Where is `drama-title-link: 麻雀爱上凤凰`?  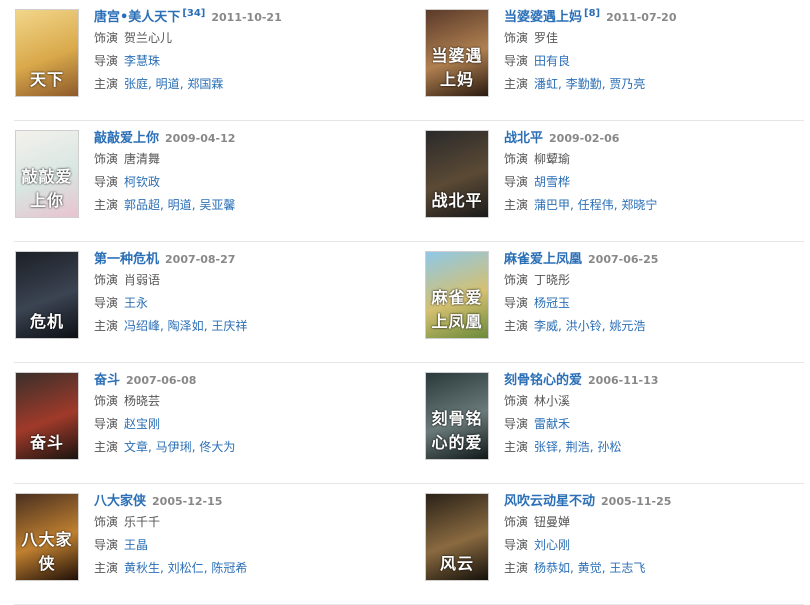
drama-title-link: 麻雀爱上凤凰 is located at coordinates (543, 259).